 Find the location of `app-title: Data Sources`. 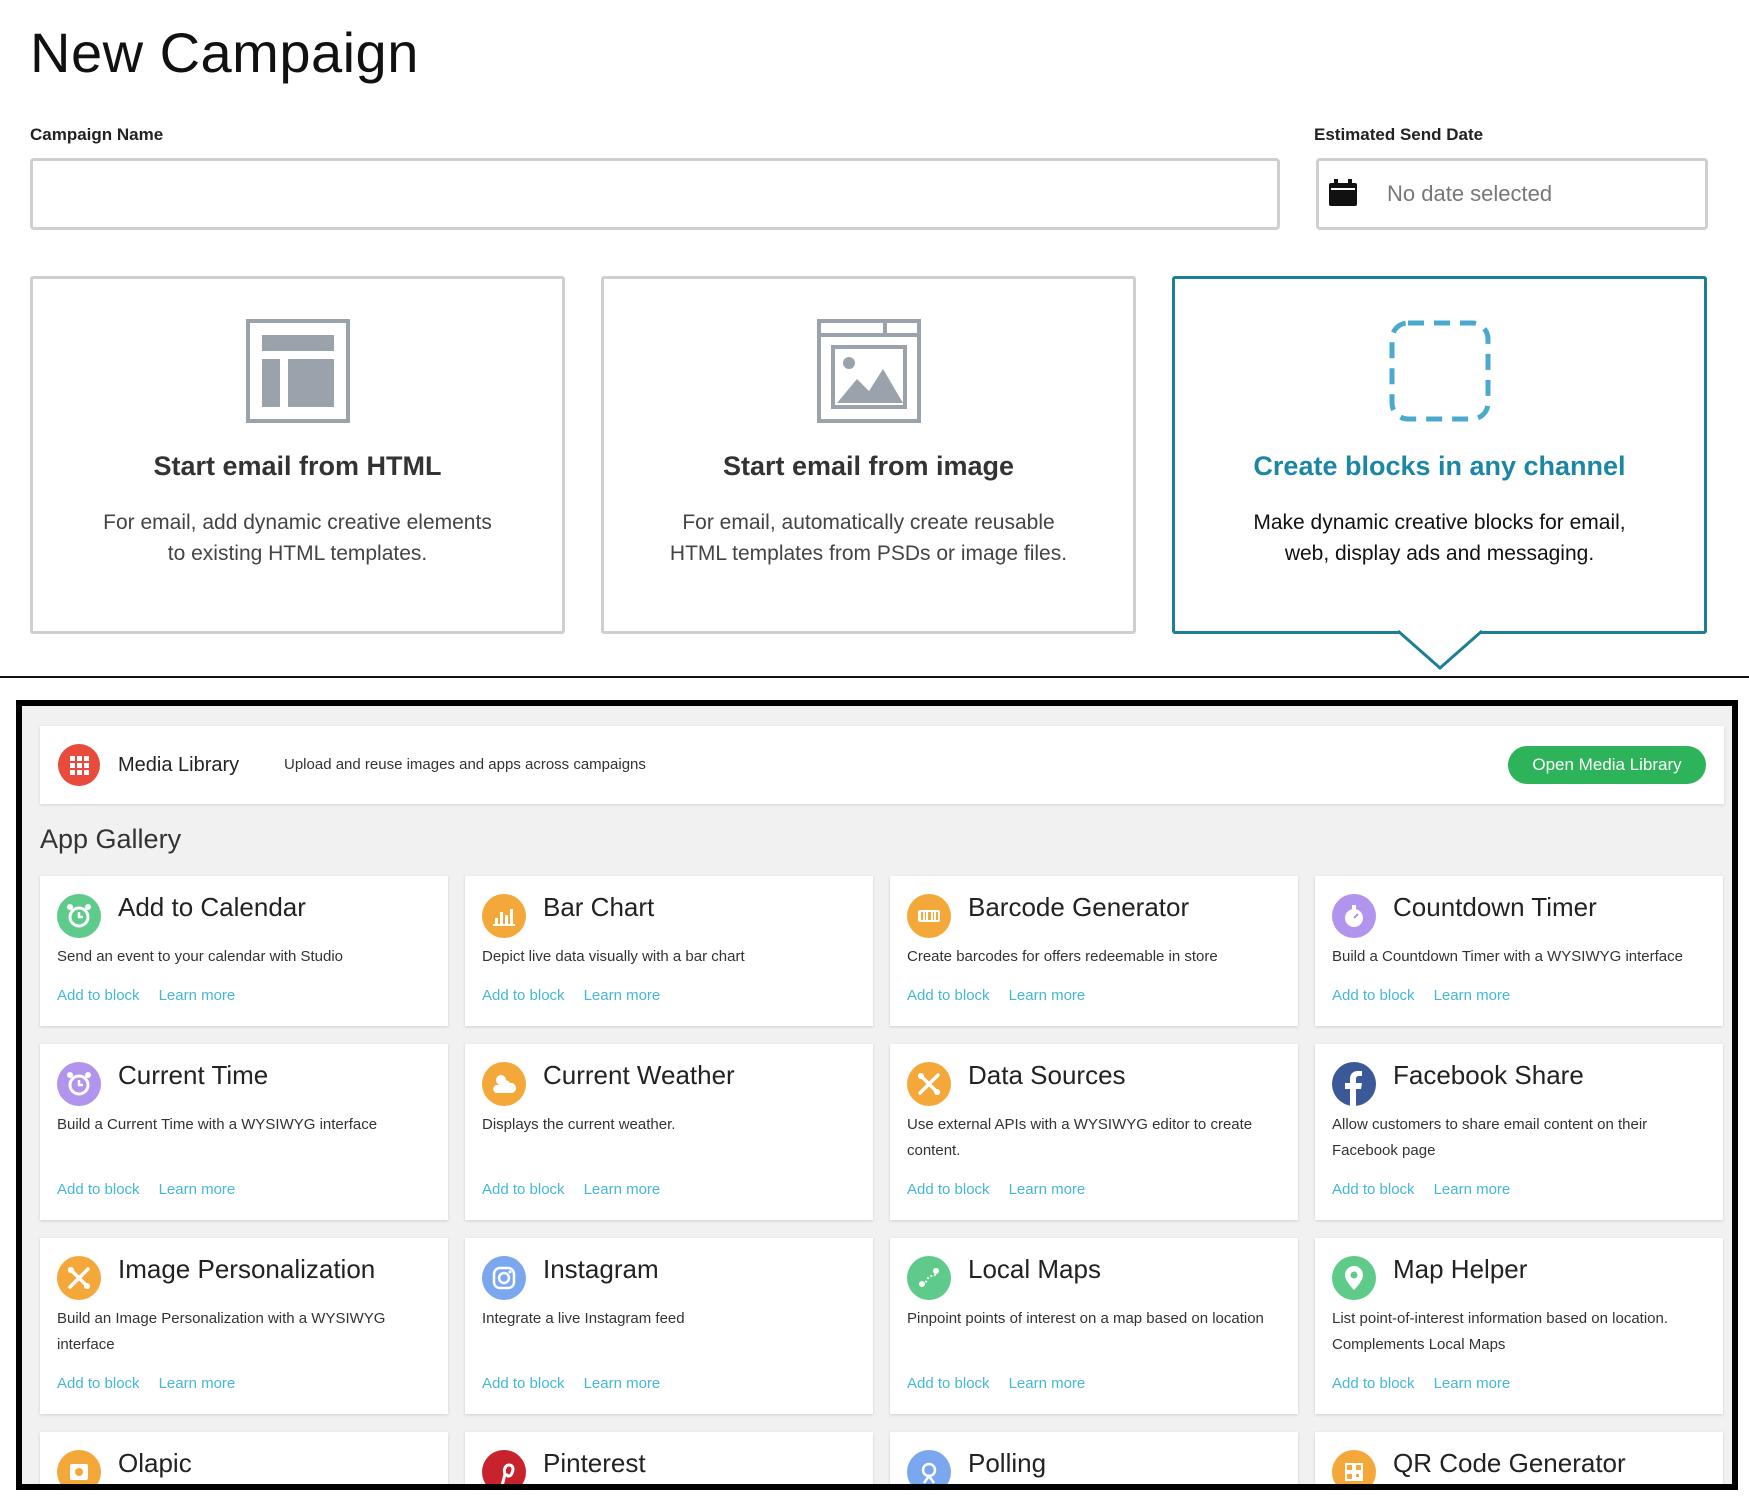

app-title: Data Sources is located at coordinates (1047, 1075).